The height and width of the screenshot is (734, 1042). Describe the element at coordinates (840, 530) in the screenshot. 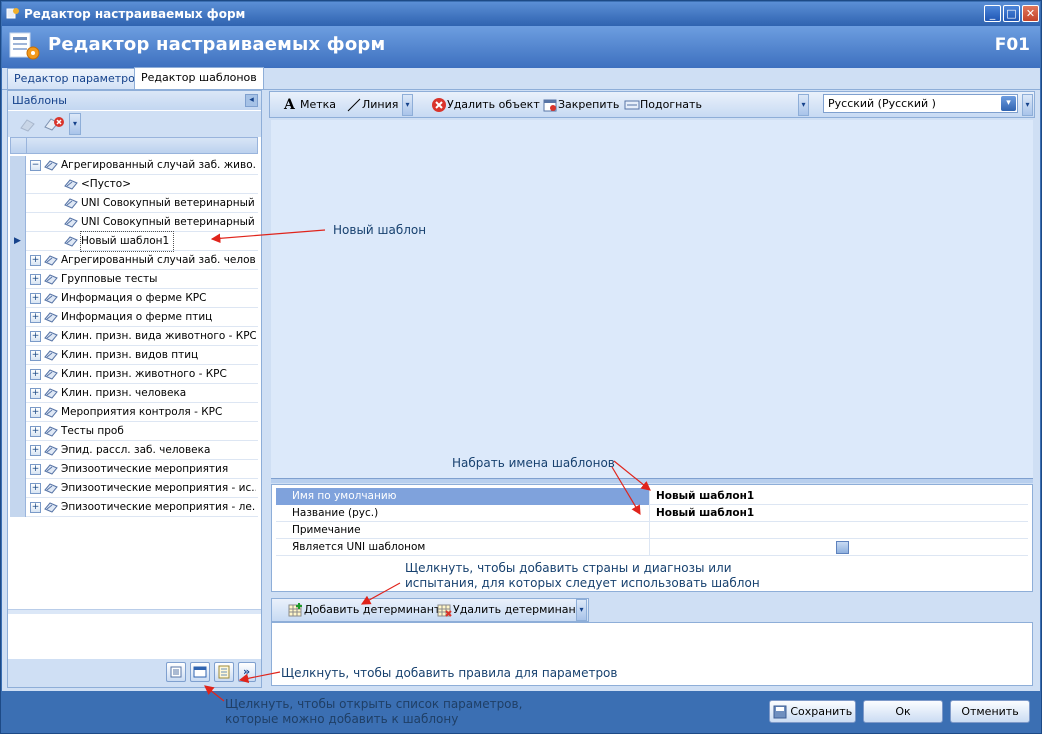

I see `property-value-input` at that location.